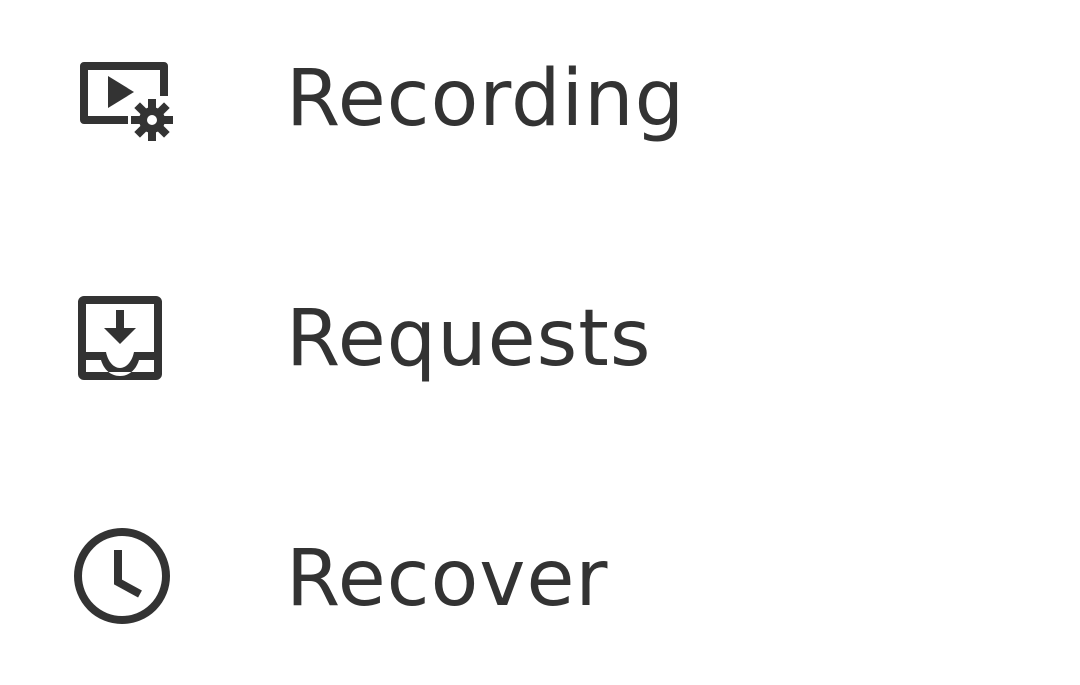 This screenshot has width=1080, height=685. I want to click on clock-icon, so click(122, 576).